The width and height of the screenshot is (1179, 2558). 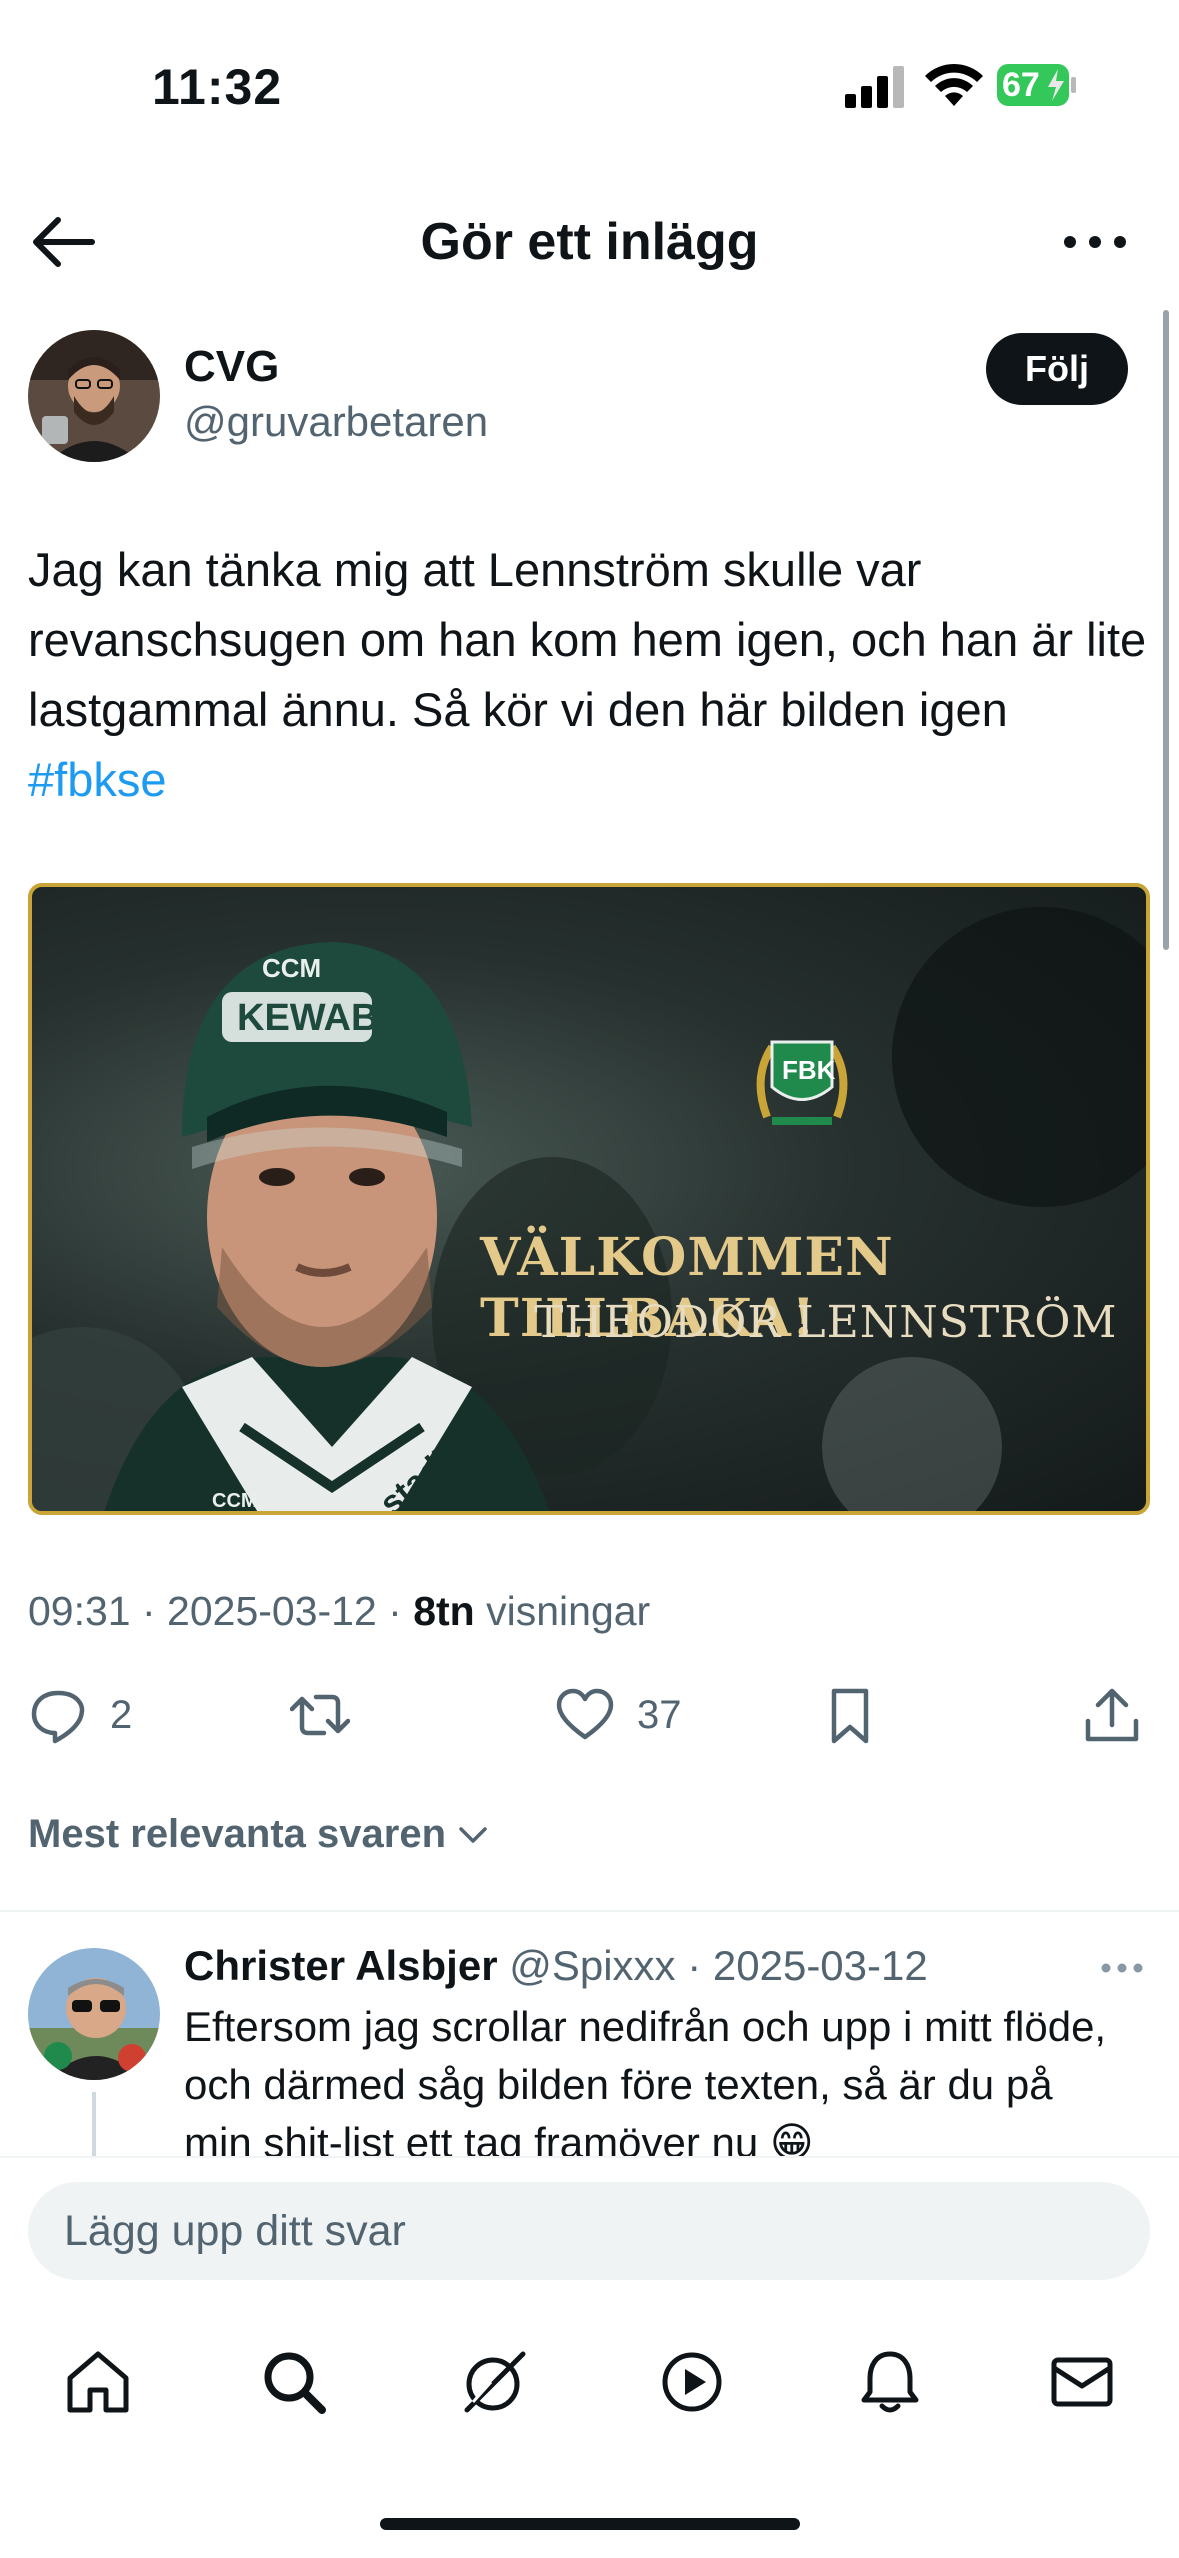 I want to click on bookmark-icon, so click(x=850, y=1715).